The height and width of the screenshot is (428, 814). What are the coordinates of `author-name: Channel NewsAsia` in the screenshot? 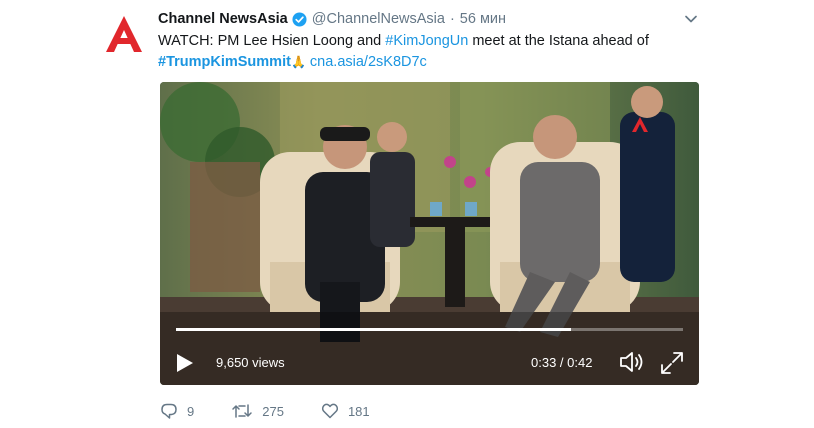 It's located at (223, 19).